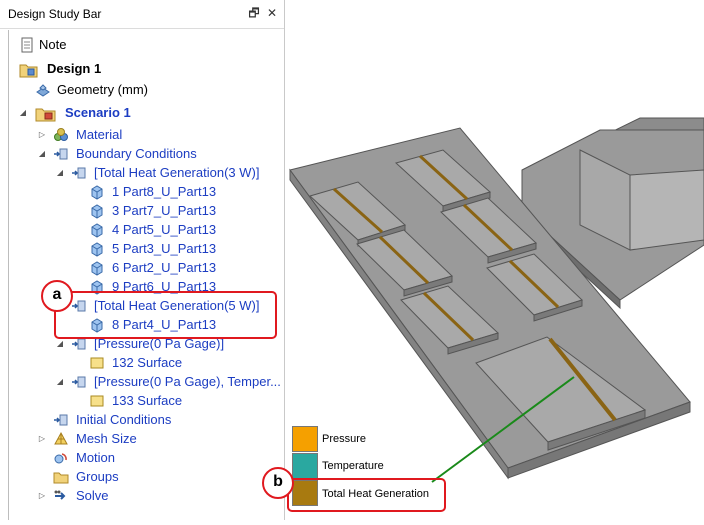  Describe the element at coordinates (305, 439) in the screenshot. I see `legend-swatch-pressure` at that location.